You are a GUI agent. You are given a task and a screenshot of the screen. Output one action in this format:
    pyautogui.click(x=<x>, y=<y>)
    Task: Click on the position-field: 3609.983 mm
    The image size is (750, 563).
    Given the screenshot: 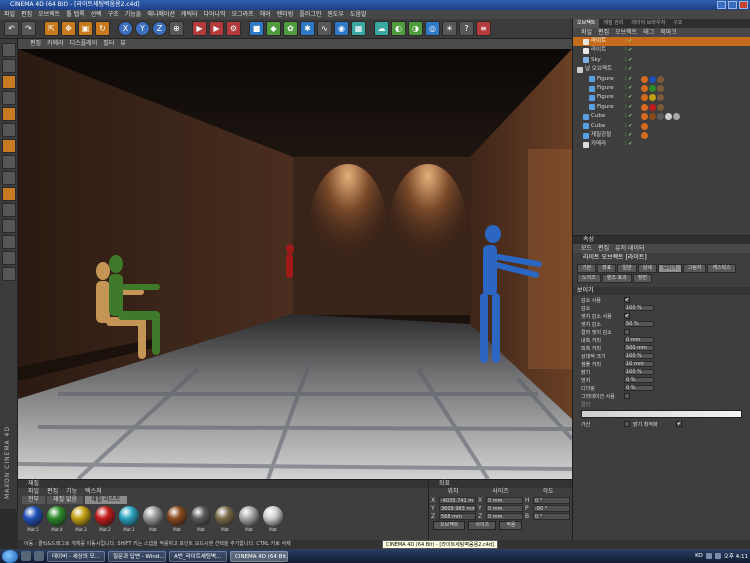 What is the action you would take?
    pyautogui.click(x=457, y=508)
    